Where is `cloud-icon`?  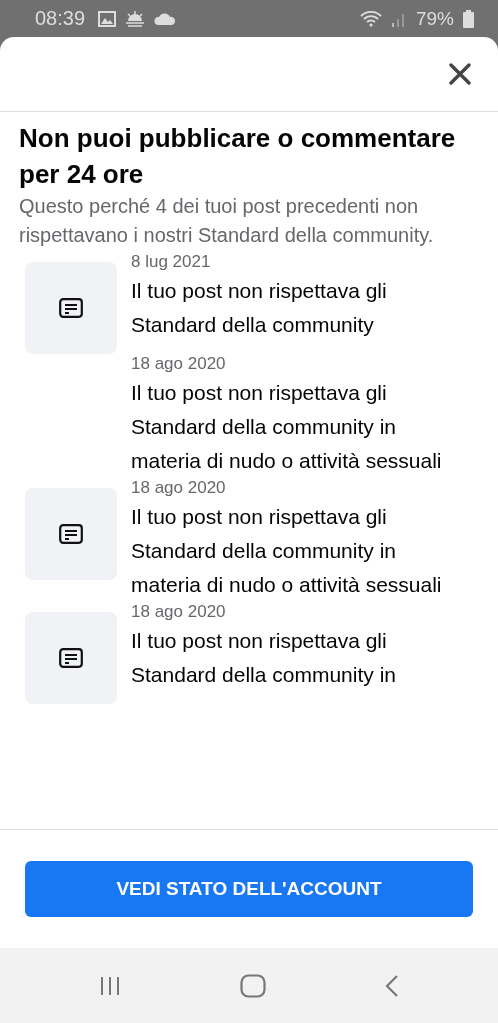
cloud-icon is located at coordinates (165, 18).